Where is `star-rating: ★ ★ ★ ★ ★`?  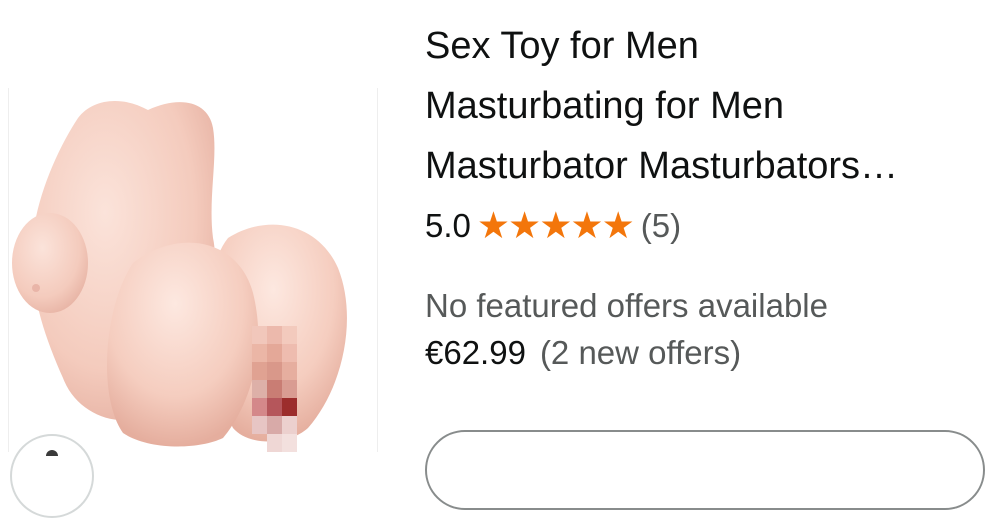
star-rating: ★ ★ ★ ★ ★ is located at coordinates (555, 225).